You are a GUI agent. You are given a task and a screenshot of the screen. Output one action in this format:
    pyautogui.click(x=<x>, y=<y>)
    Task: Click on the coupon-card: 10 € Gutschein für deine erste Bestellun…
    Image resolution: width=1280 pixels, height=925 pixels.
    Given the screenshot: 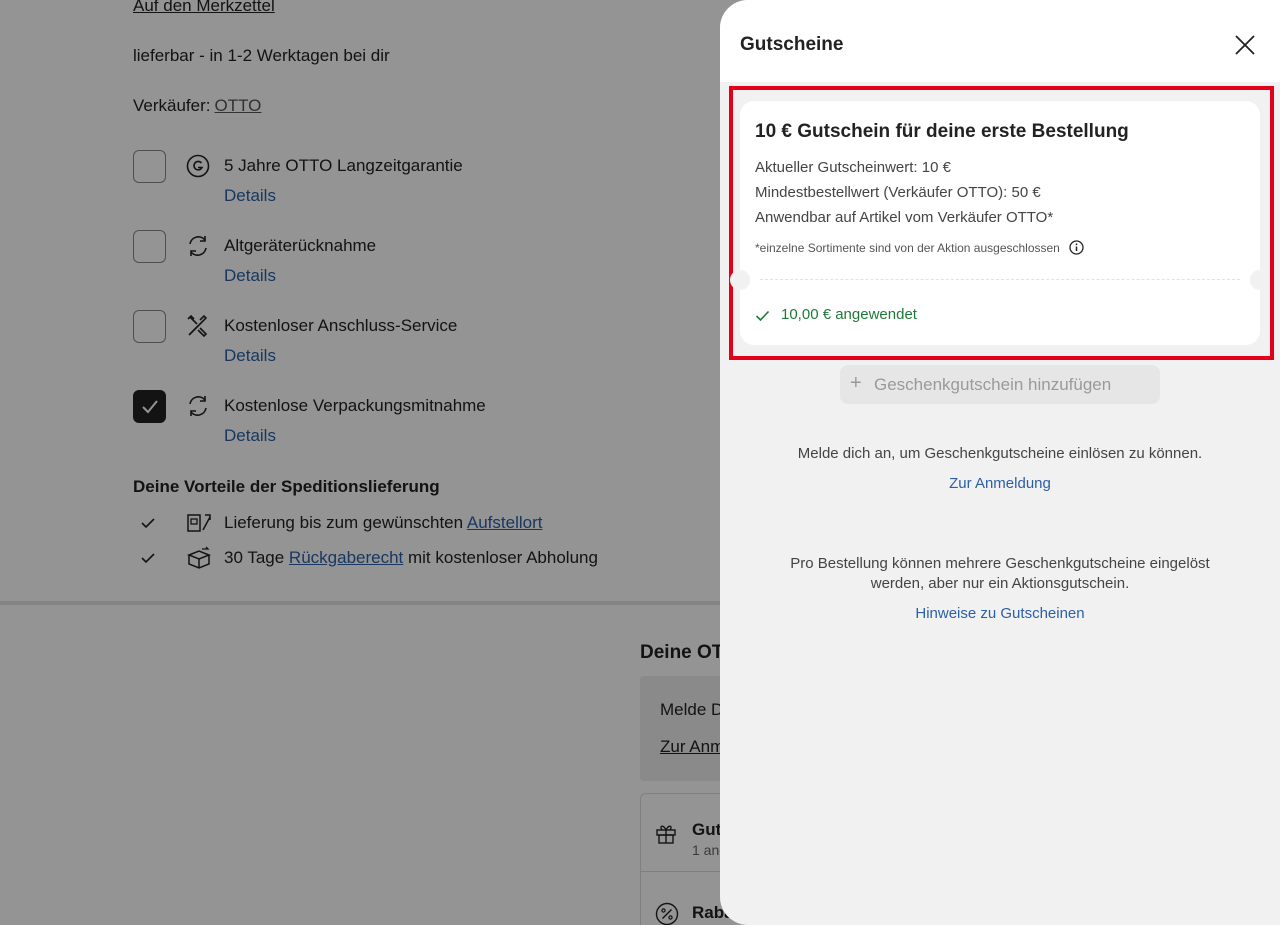 What is the action you would take?
    pyautogui.click(x=1000, y=223)
    